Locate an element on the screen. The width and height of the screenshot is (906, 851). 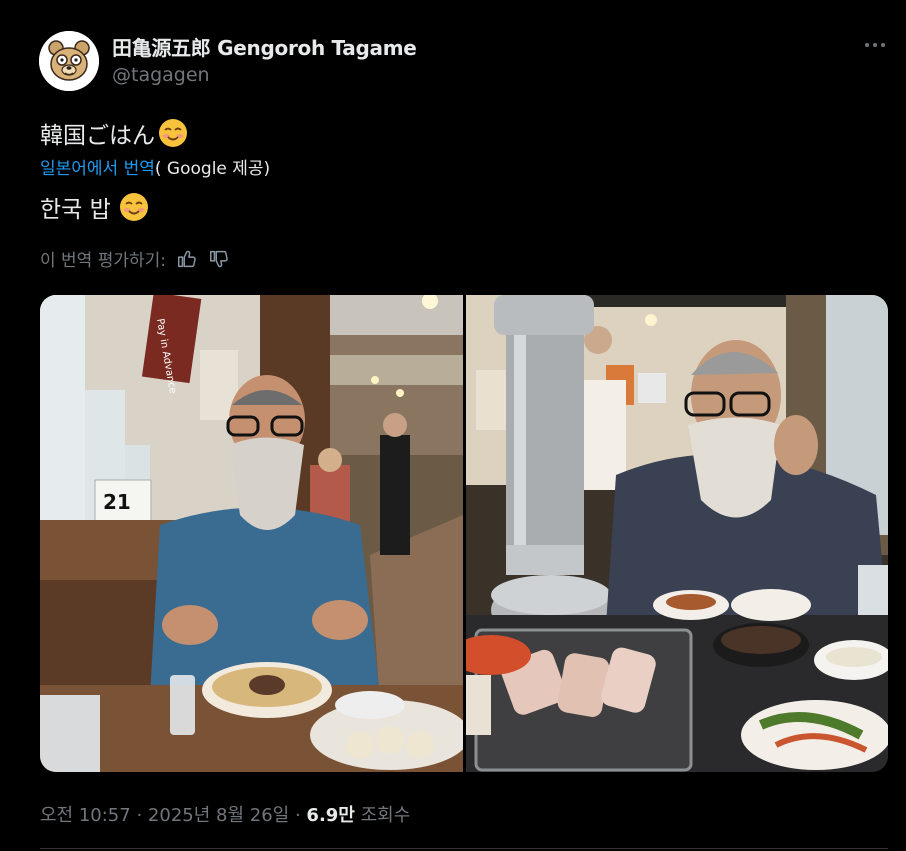
translation-attribution: 일본어에서 번역( Google 제공) is located at coordinates (155, 166).